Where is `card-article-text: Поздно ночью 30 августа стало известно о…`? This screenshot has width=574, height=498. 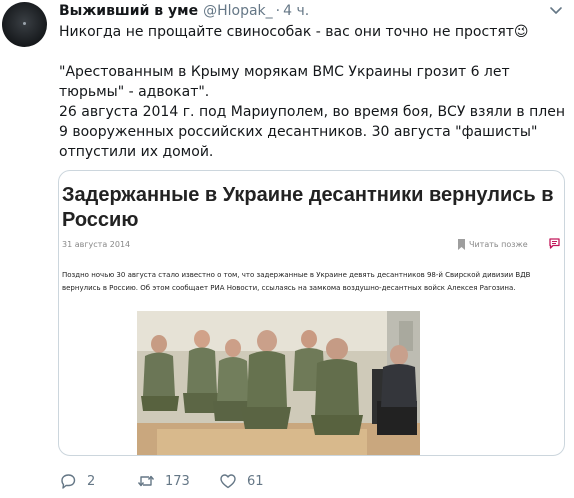
card-article-text: Поздно ночью 30 августа стало известно о… is located at coordinates (296, 281).